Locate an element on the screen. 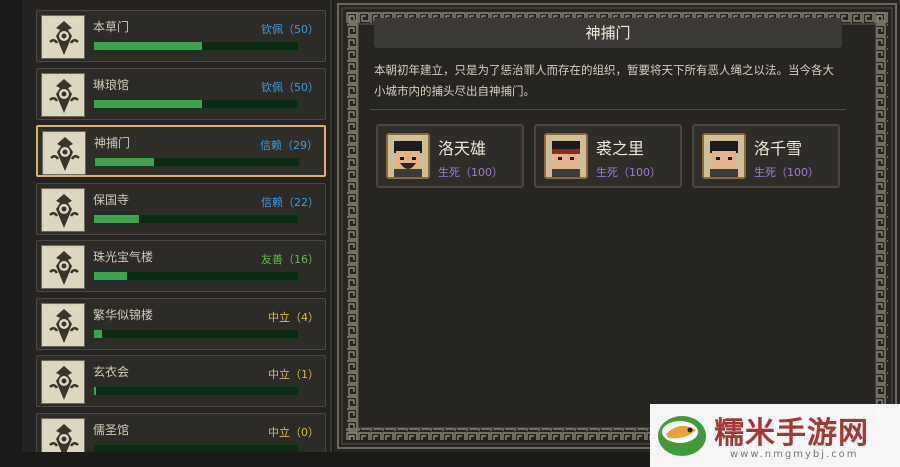 The width and height of the screenshot is (900, 467). member-card: 洛千雪生死（100） is located at coordinates (766, 156).